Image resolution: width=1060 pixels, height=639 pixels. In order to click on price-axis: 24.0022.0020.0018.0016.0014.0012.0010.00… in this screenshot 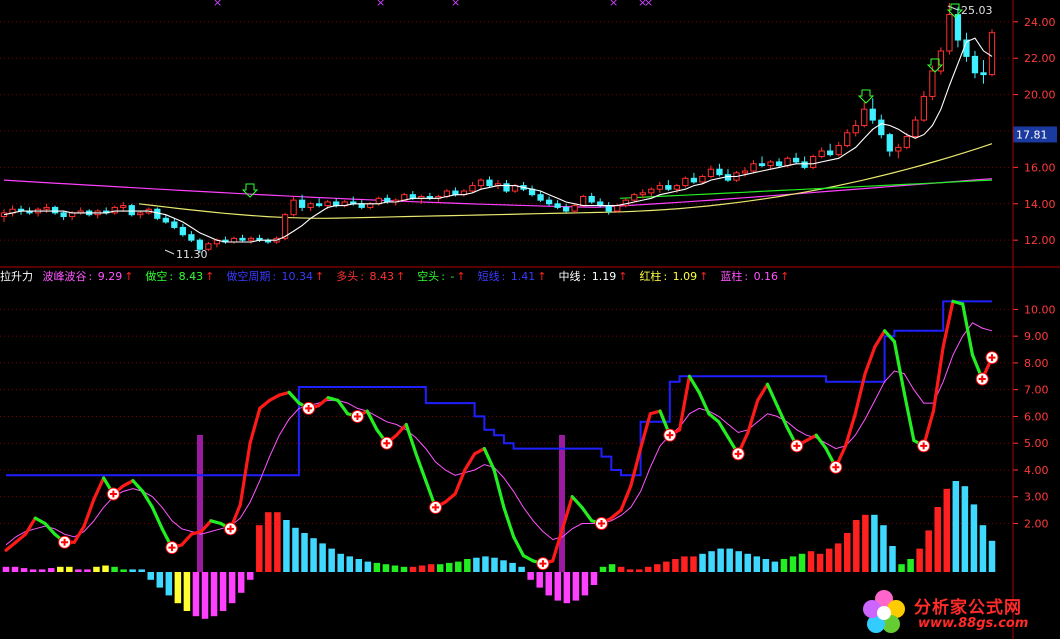, I will do `click(1035, 273)`.